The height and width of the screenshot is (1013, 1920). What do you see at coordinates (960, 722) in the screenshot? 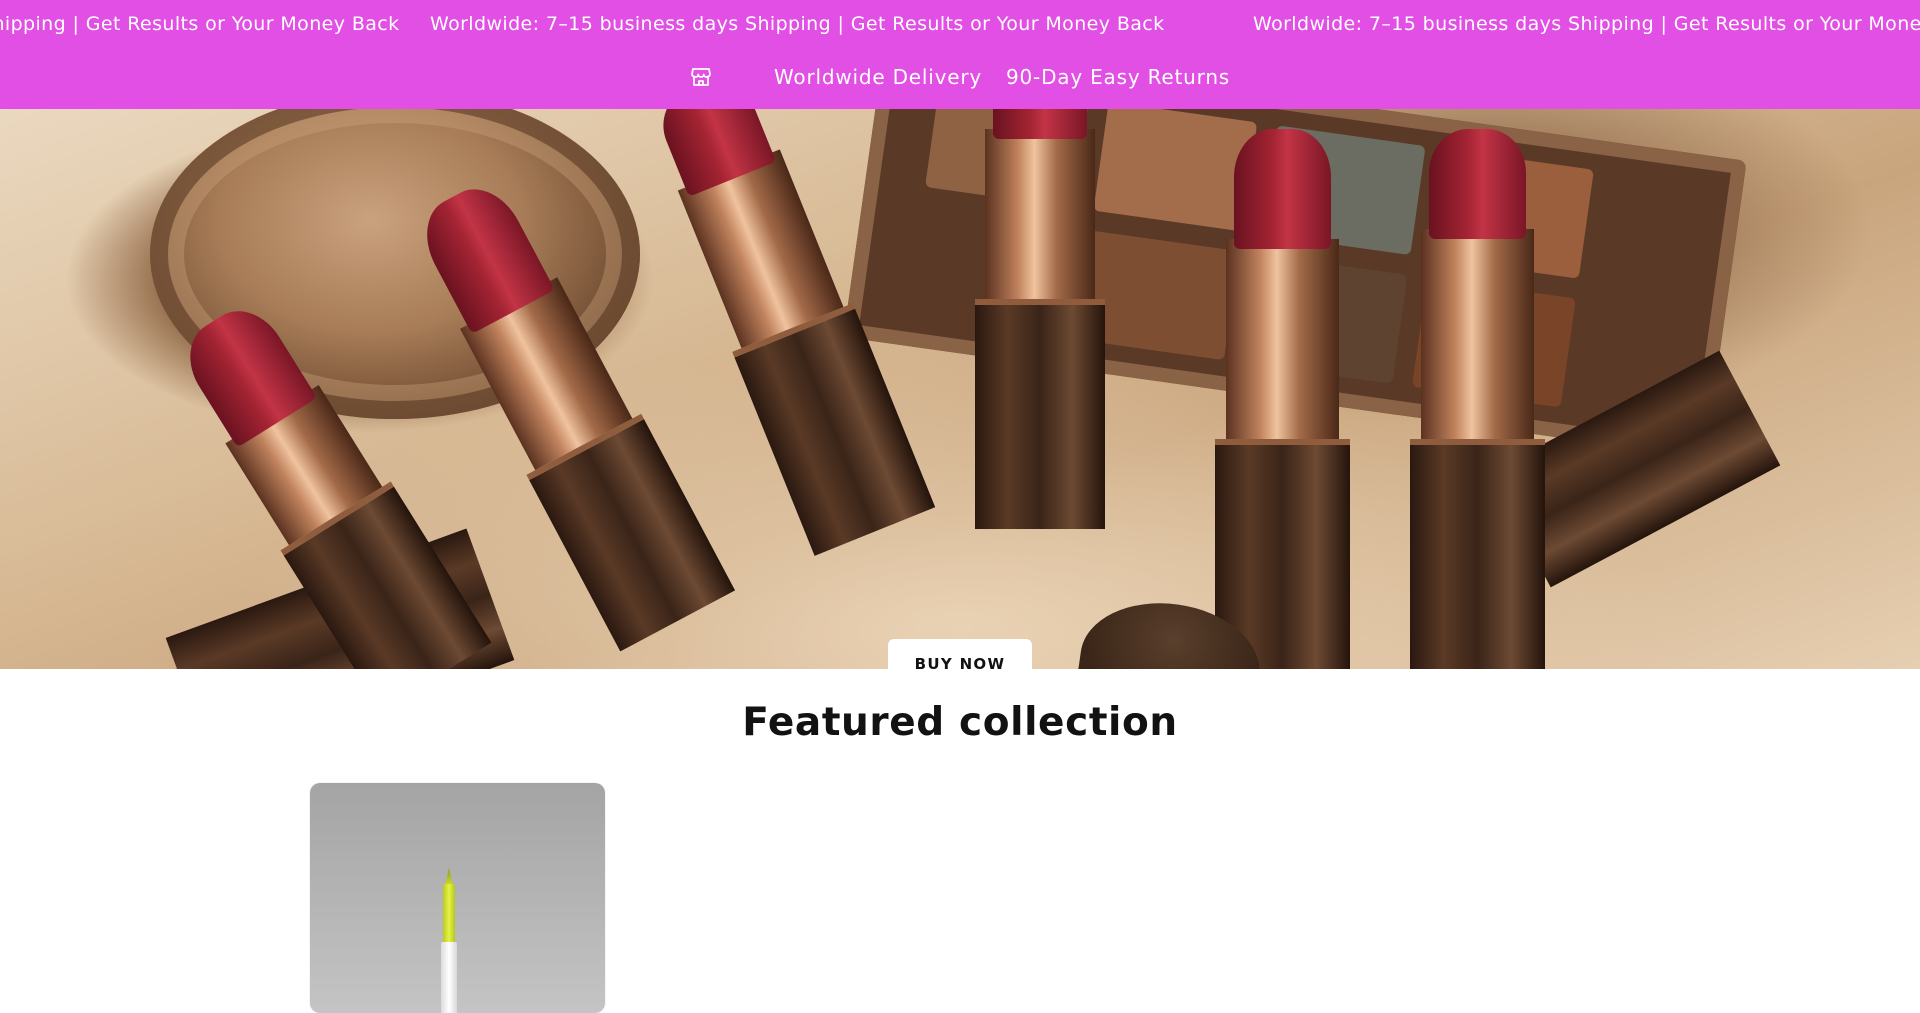
I see `featured-collection-title: Featured collection` at bounding box center [960, 722].